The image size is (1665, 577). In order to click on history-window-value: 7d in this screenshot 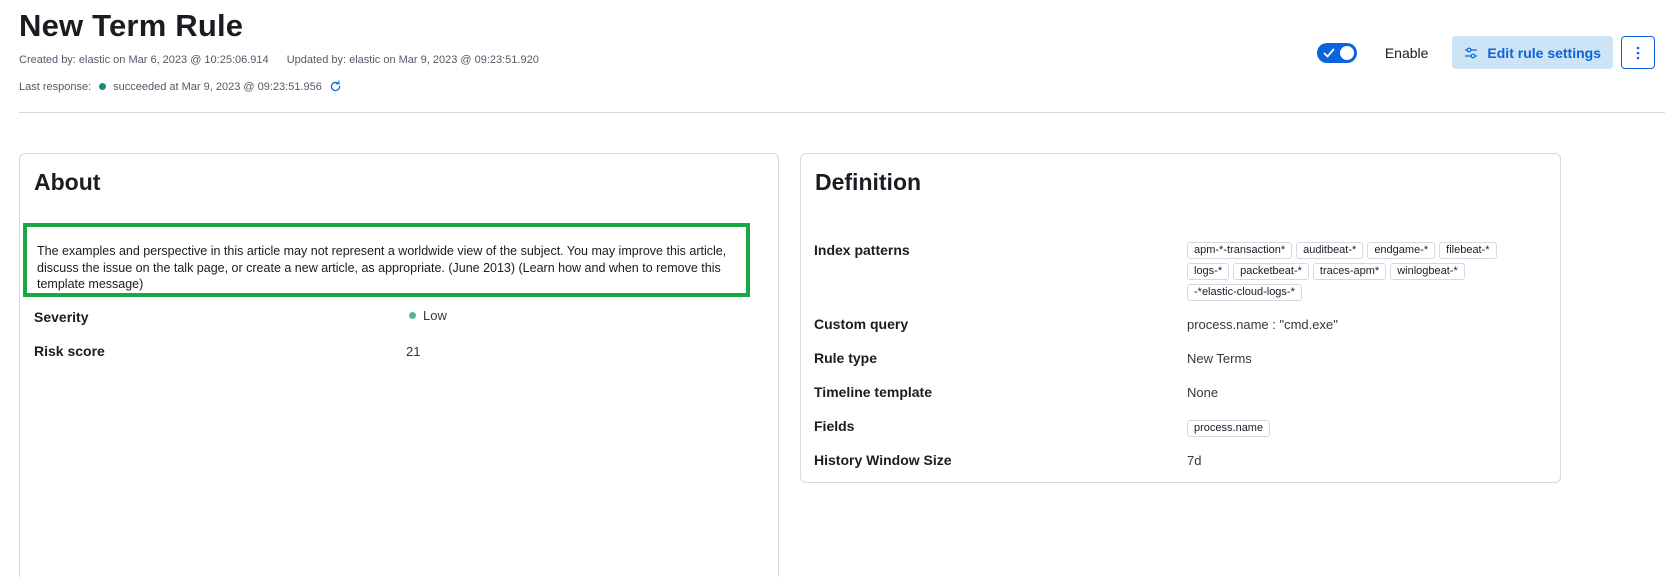, I will do `click(1194, 460)`.